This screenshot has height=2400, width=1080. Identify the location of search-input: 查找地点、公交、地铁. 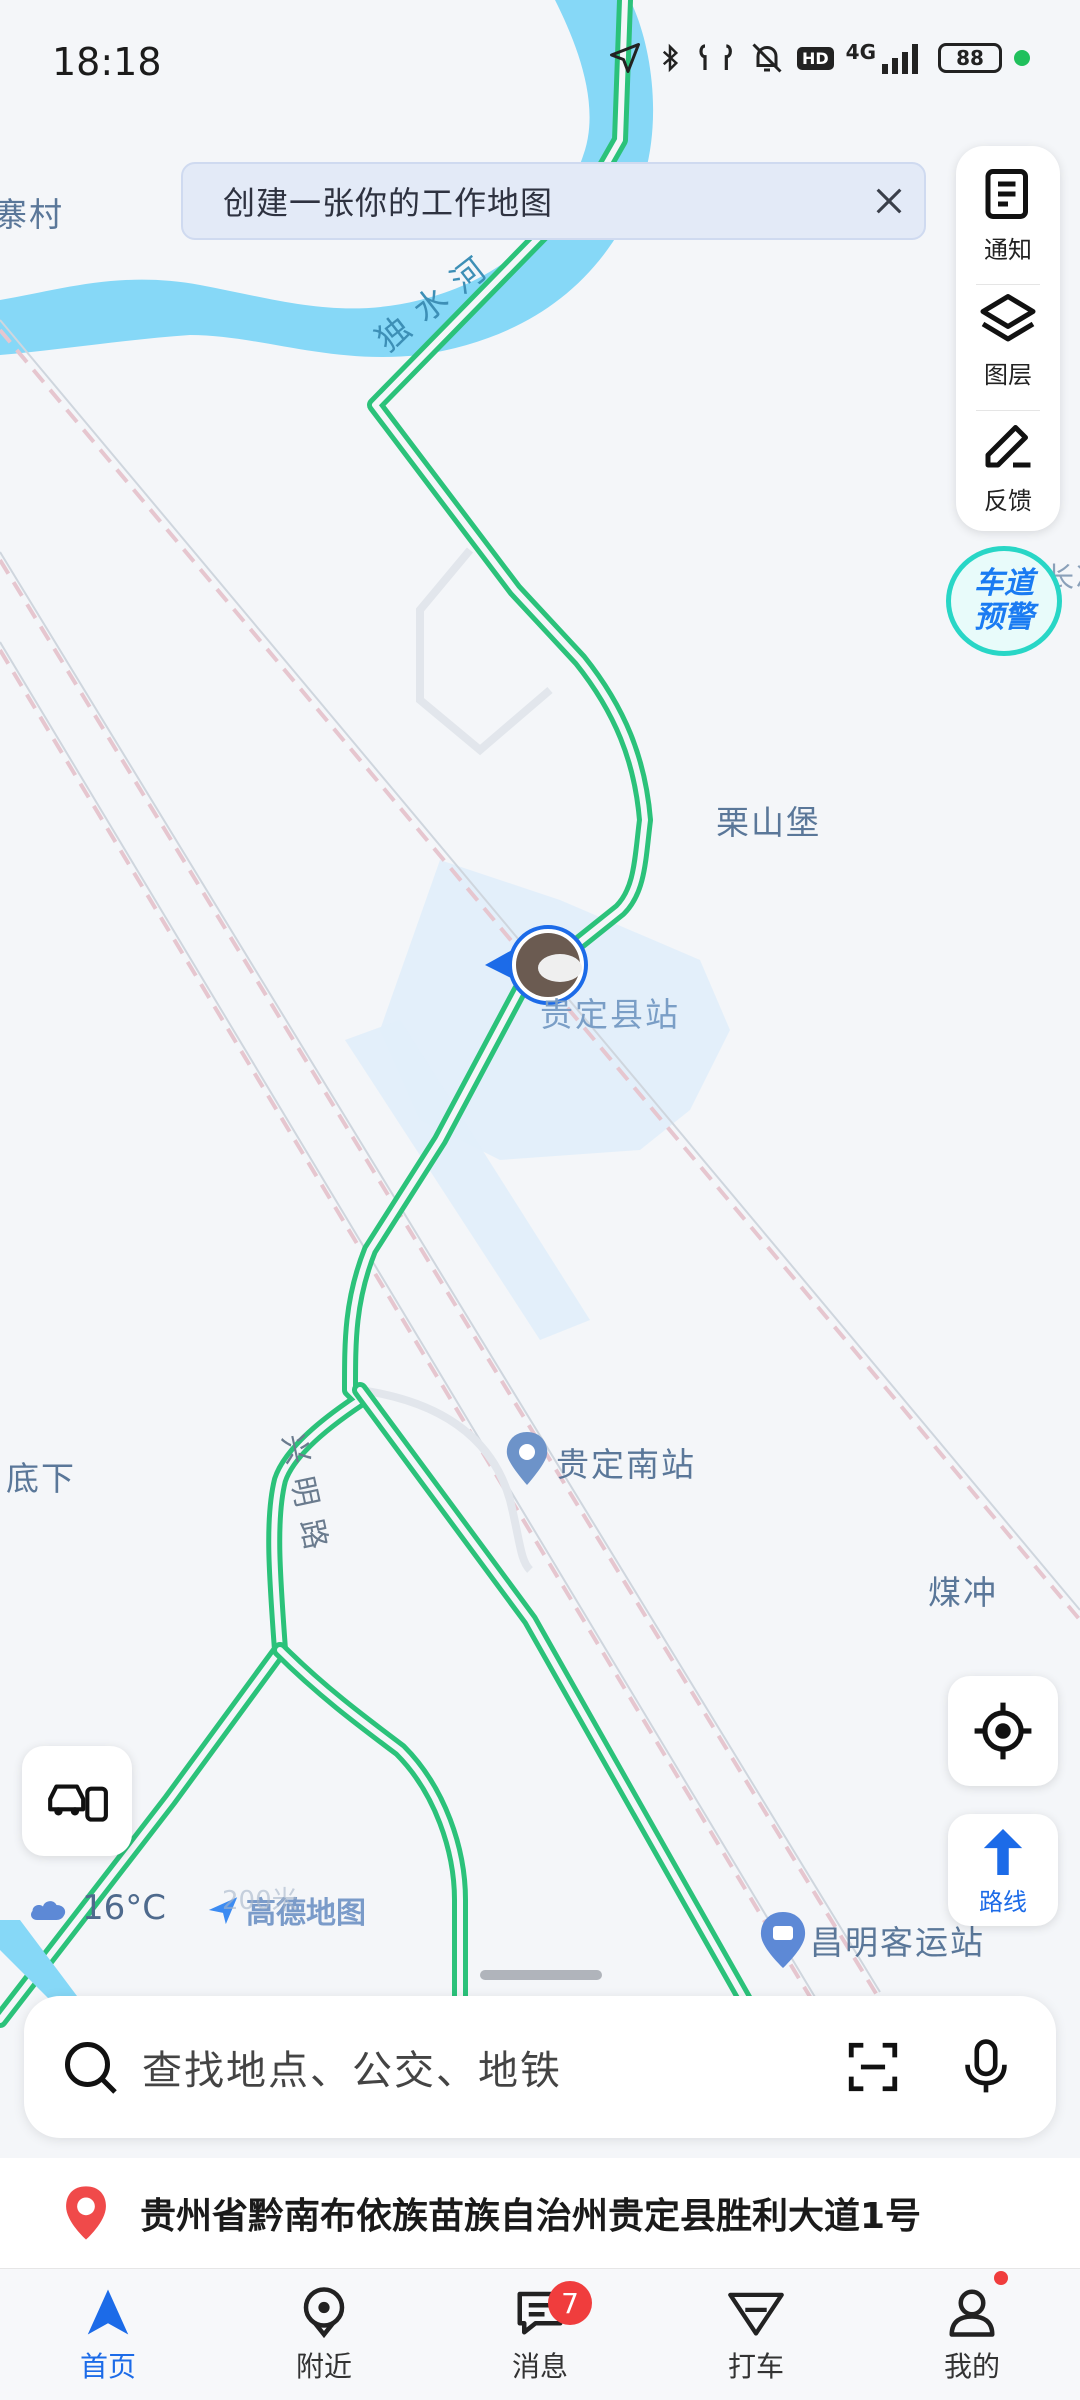
(493, 2067).